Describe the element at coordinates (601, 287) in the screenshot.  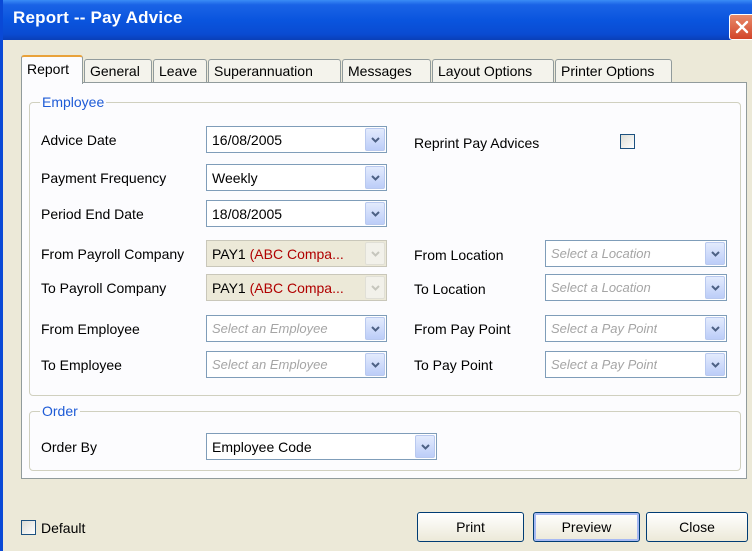
I see `to-location-placeholder: Select a Location` at that location.